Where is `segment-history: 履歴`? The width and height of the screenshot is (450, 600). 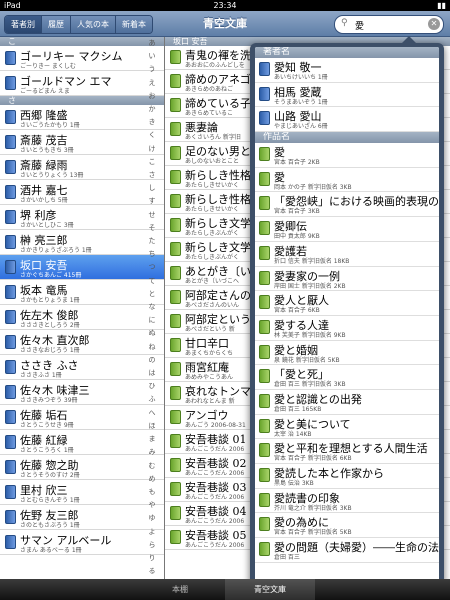 segment-history: 履歴 is located at coordinates (56, 24).